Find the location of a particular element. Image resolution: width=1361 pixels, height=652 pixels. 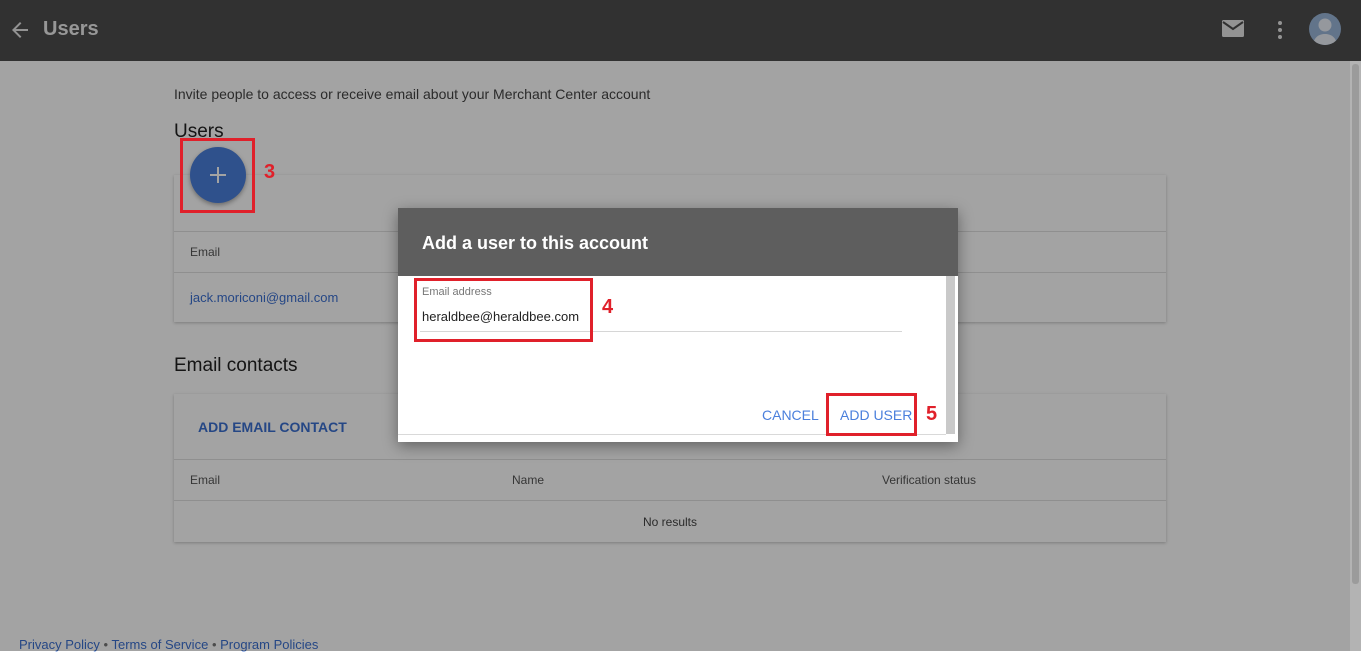

page-scrollbar-thumb is located at coordinates (1355, 324).